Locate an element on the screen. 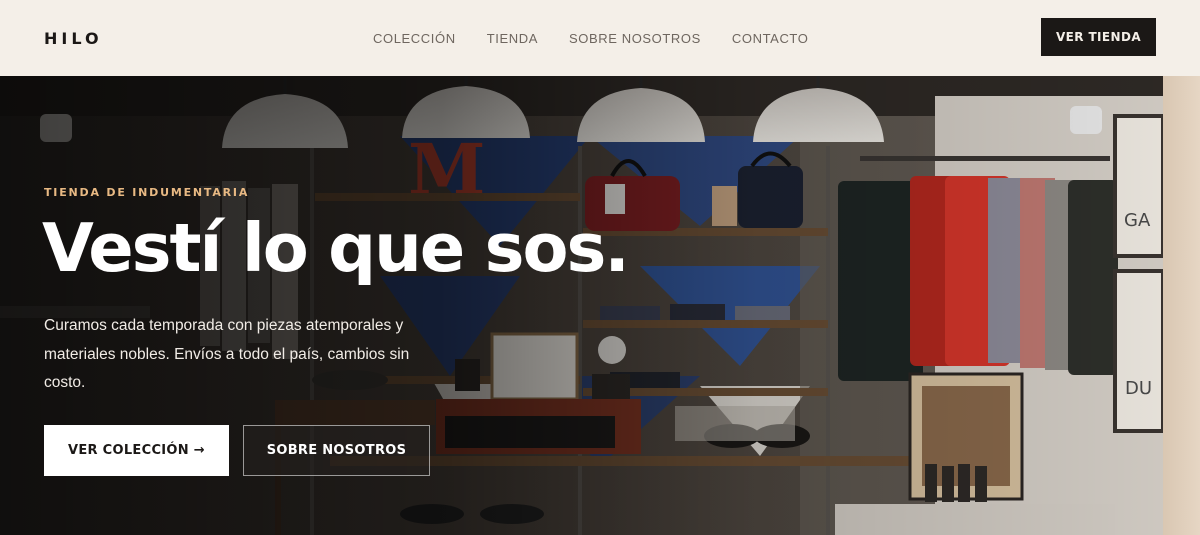 The image size is (1200, 535). site-logo: HILO is located at coordinates (73, 38).